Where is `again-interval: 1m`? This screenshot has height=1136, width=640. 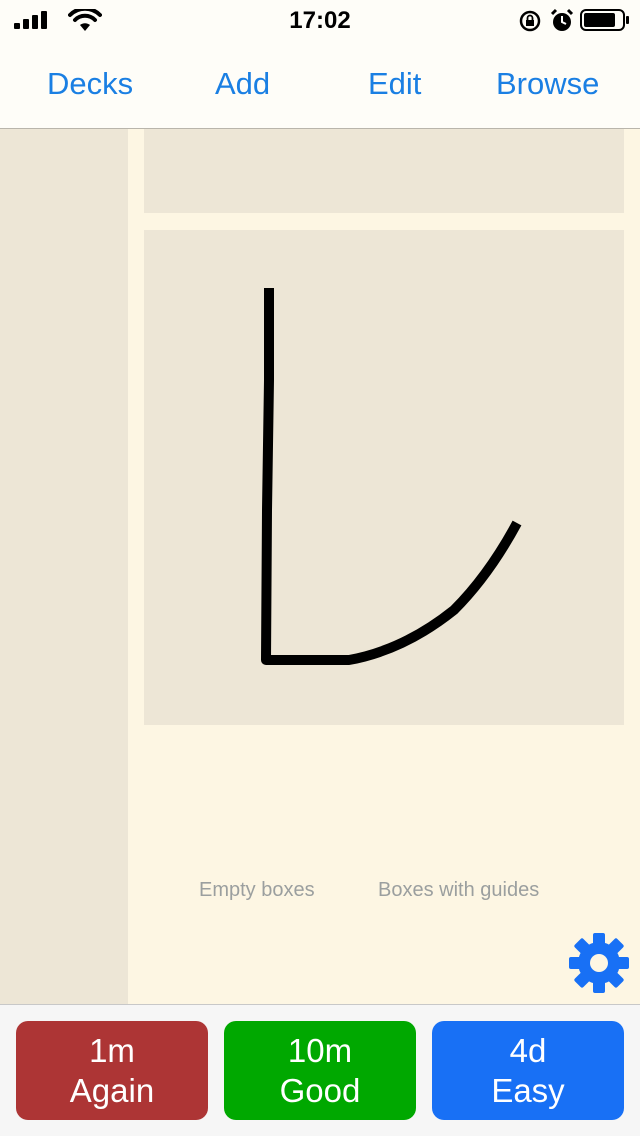 again-interval: 1m is located at coordinates (112, 1050).